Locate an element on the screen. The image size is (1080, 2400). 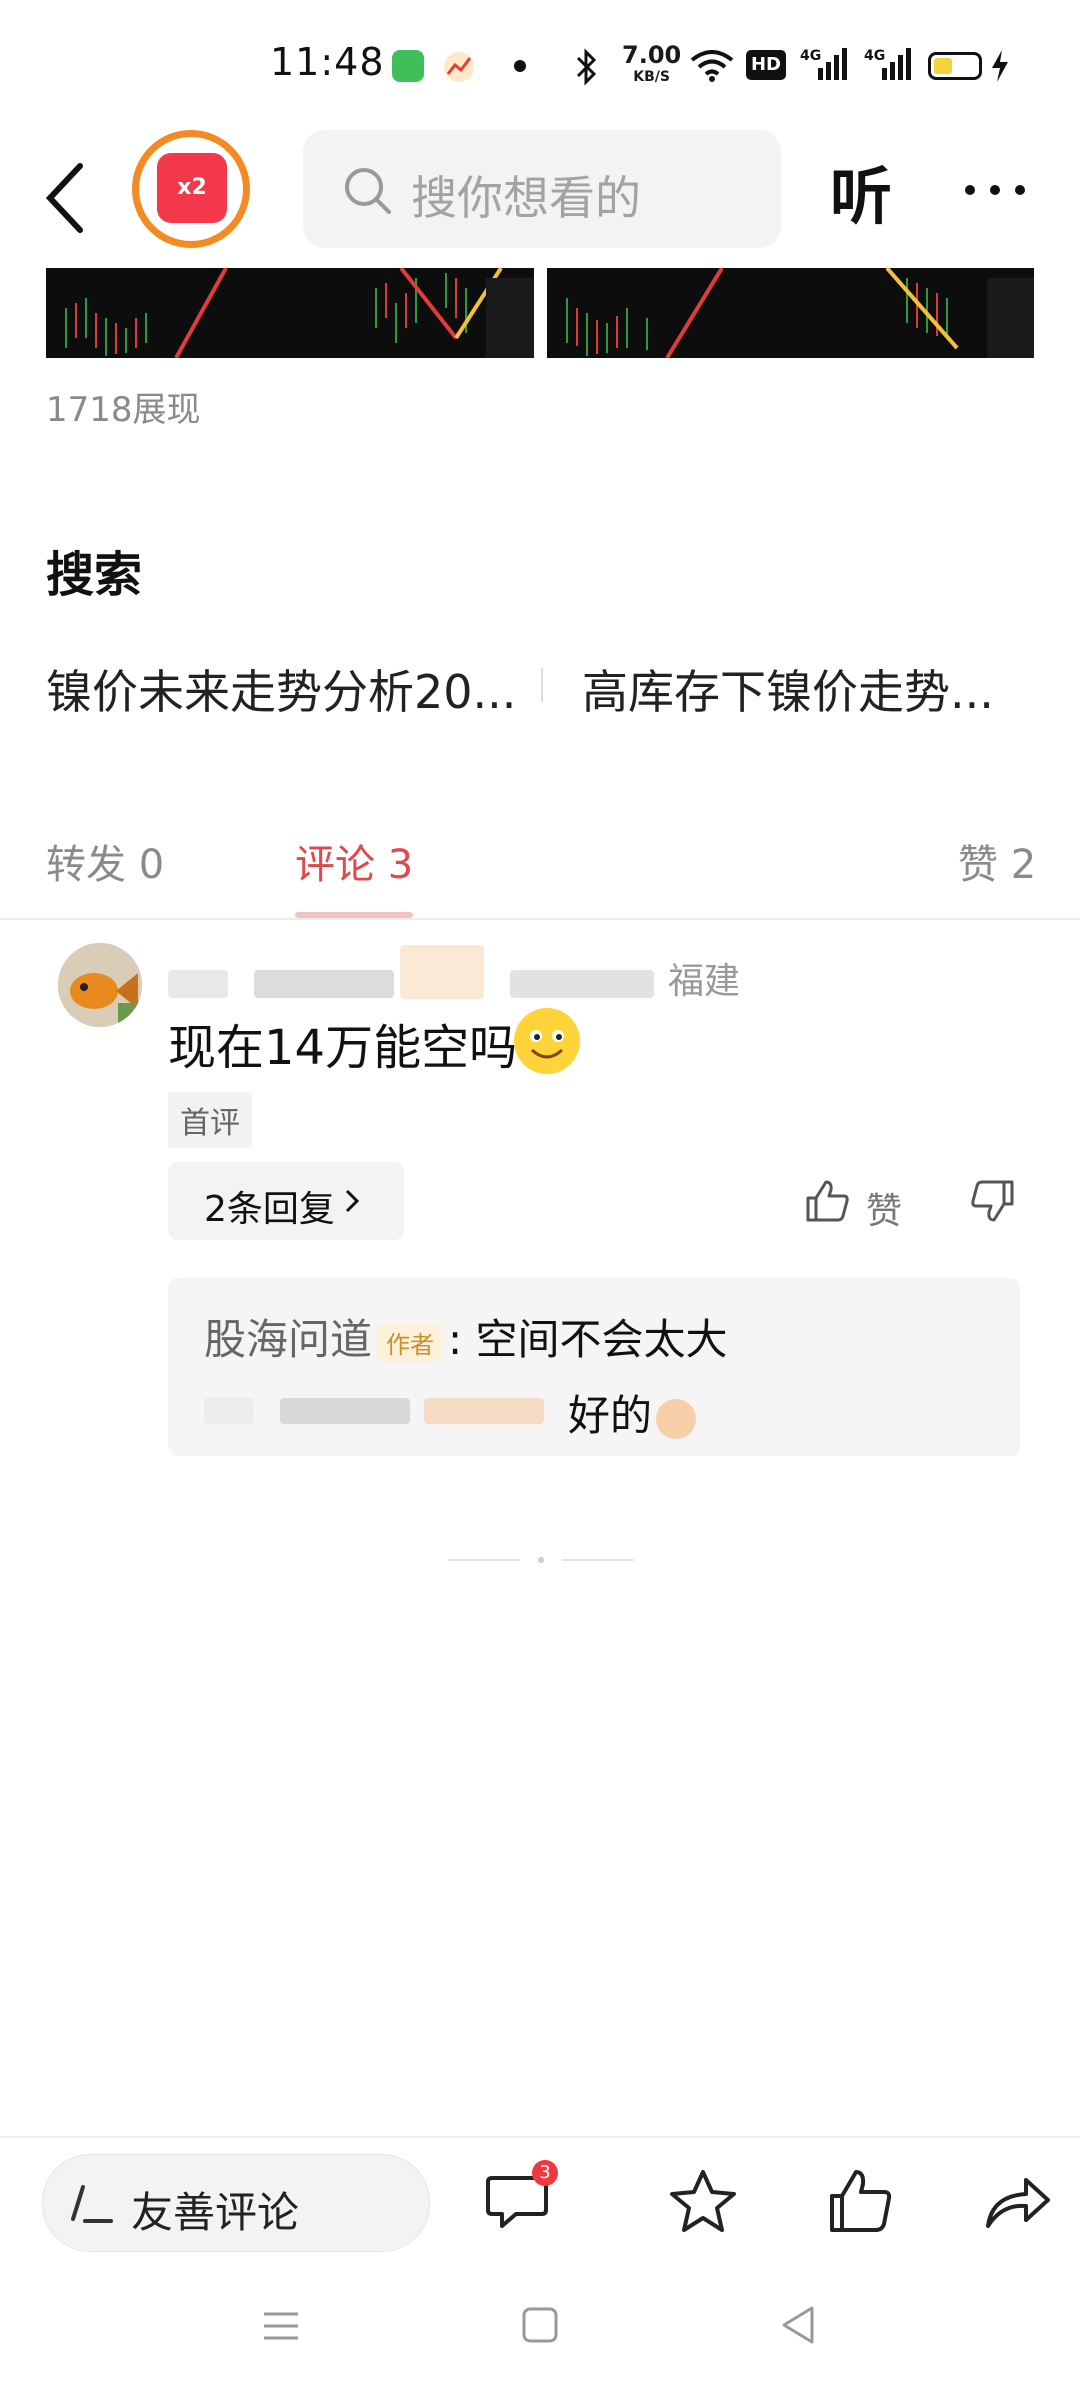
reply-item: 好的 is located at coordinates (632, 1412).